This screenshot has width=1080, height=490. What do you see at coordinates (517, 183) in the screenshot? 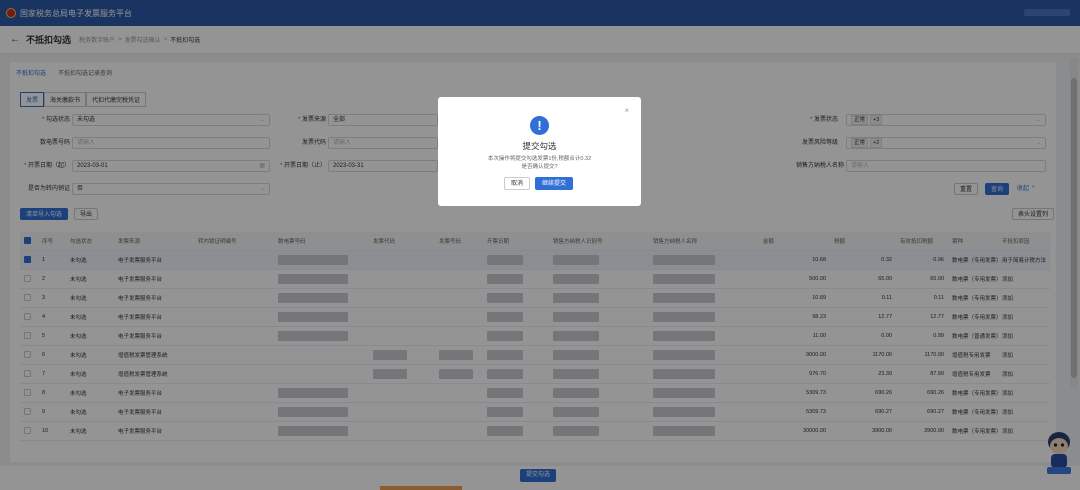
I see `cancel-button: 取消` at bounding box center [517, 183].